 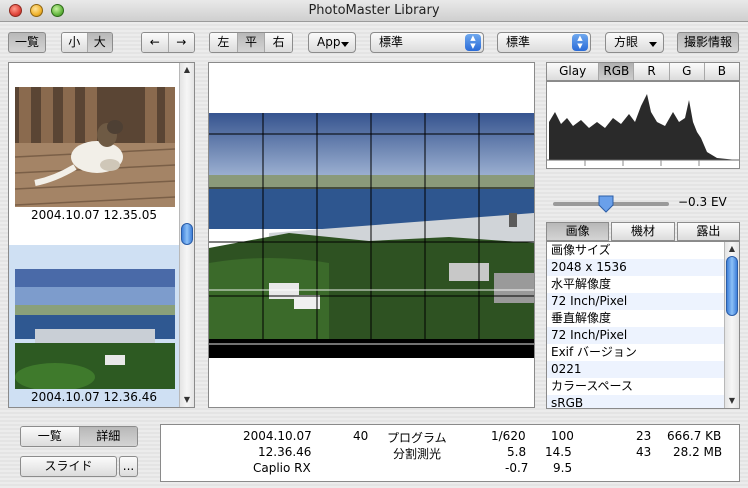 I want to click on info-row: Exif バージョン, so click(x=594, y=352).